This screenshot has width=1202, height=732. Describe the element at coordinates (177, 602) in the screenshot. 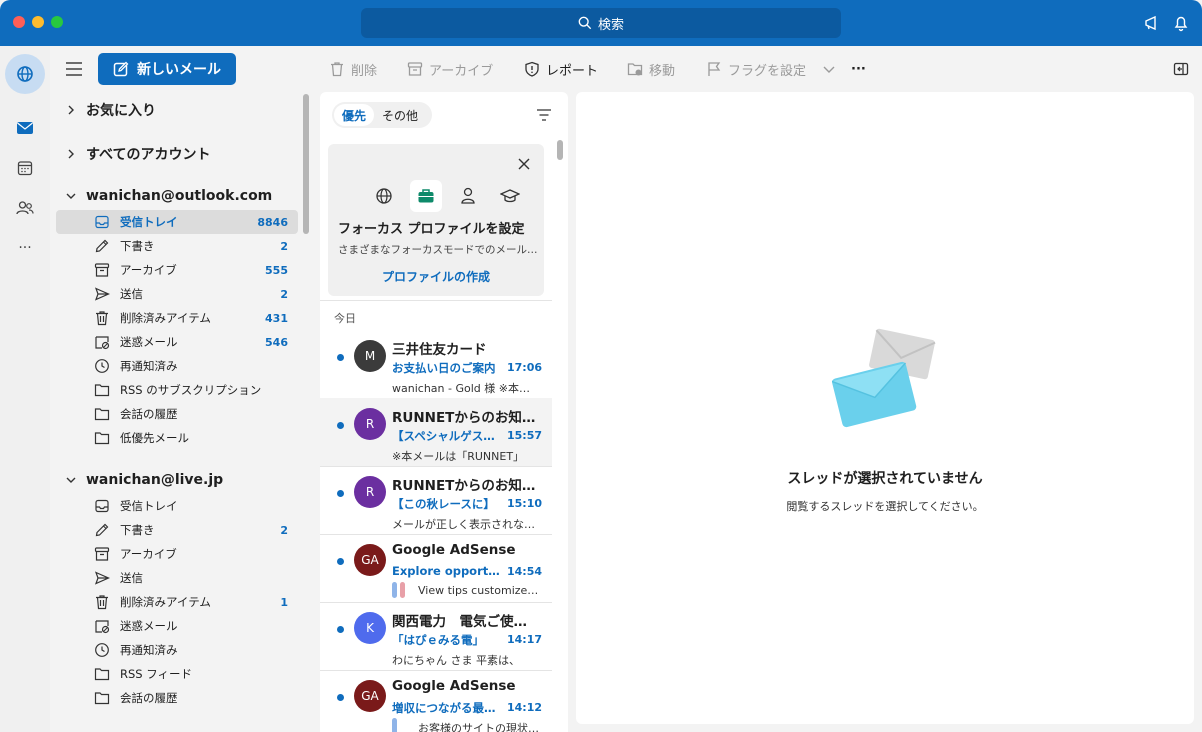

I see `folder-item: 削除済みアイテム 1` at that location.